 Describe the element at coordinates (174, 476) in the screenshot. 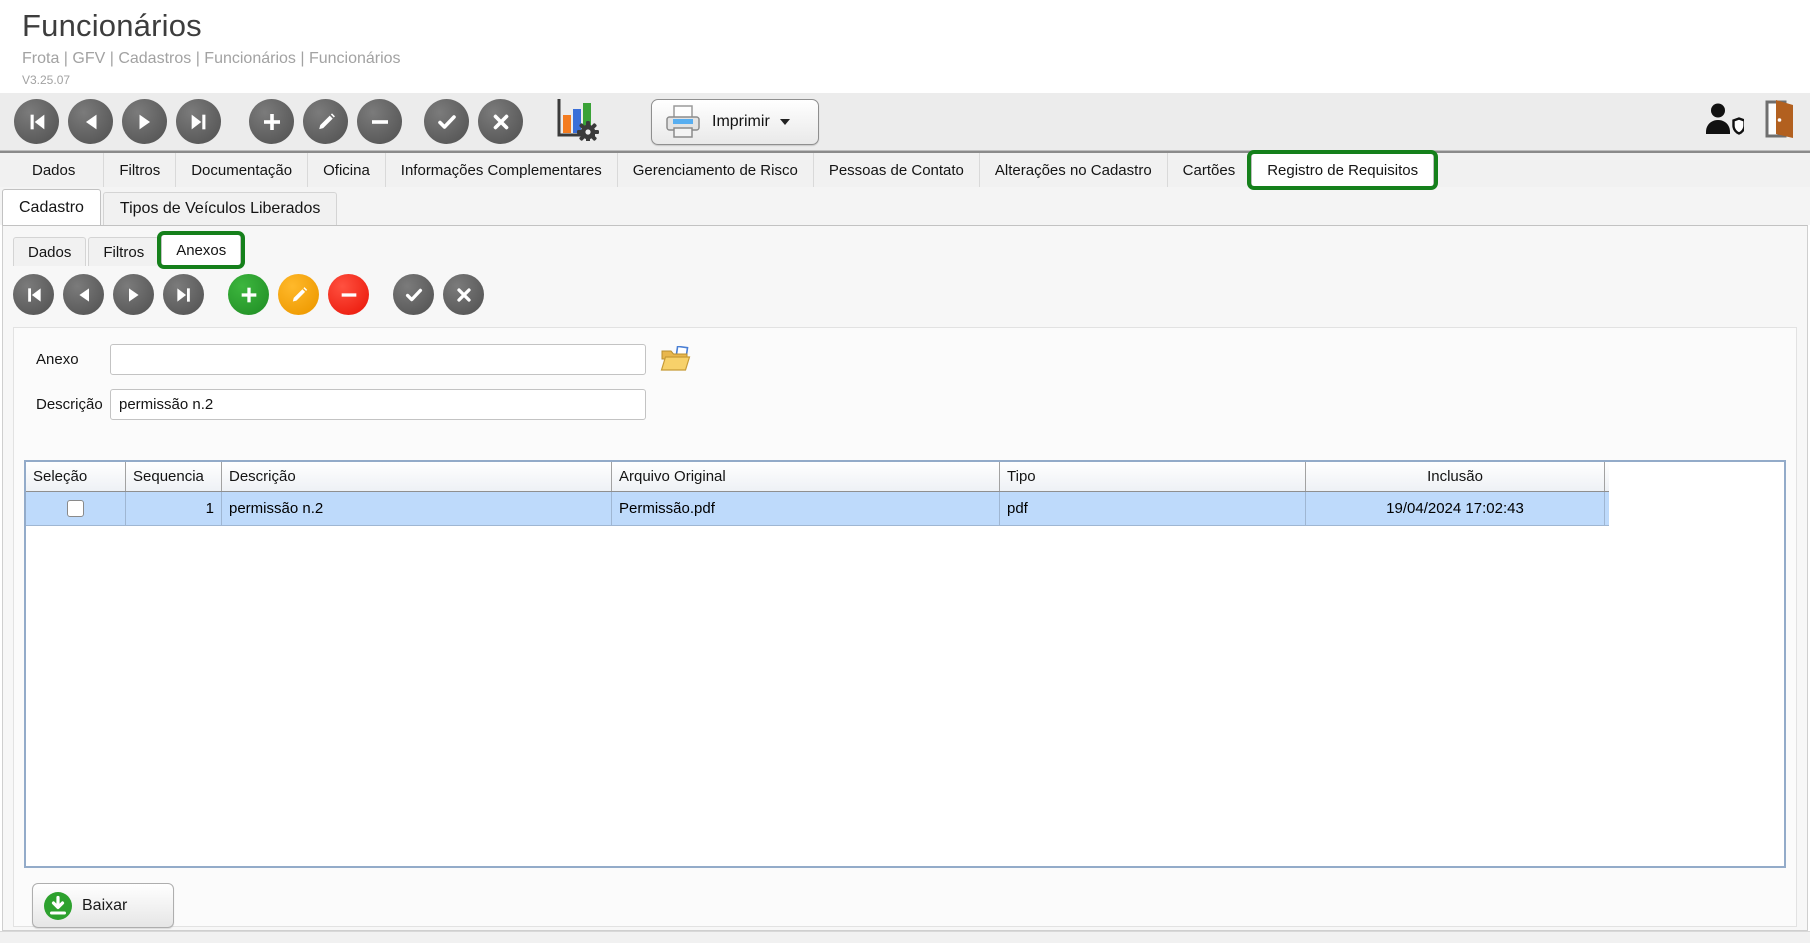

I see `column-header-sequencia: Sequencia` at that location.